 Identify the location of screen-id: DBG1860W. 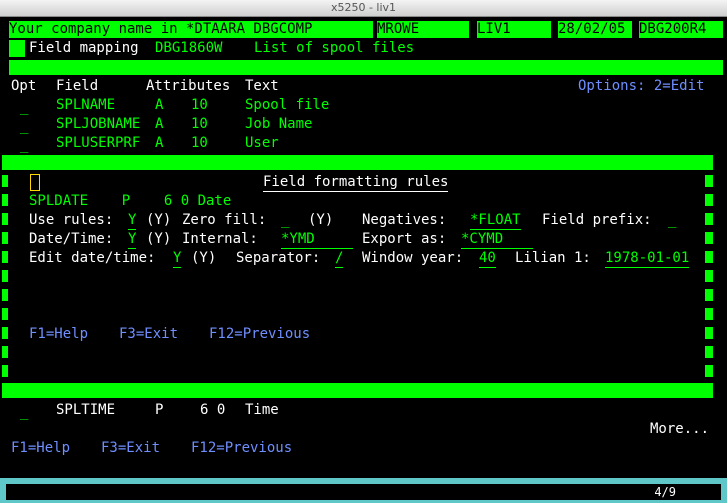
(189, 48).